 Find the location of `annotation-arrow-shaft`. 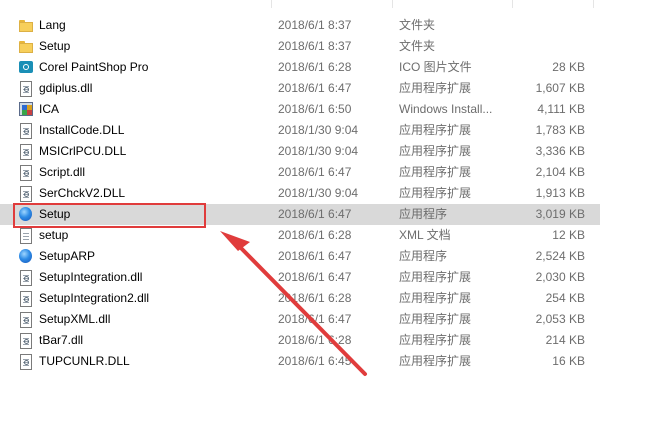

annotation-arrow-shaft is located at coordinates (301, 309).